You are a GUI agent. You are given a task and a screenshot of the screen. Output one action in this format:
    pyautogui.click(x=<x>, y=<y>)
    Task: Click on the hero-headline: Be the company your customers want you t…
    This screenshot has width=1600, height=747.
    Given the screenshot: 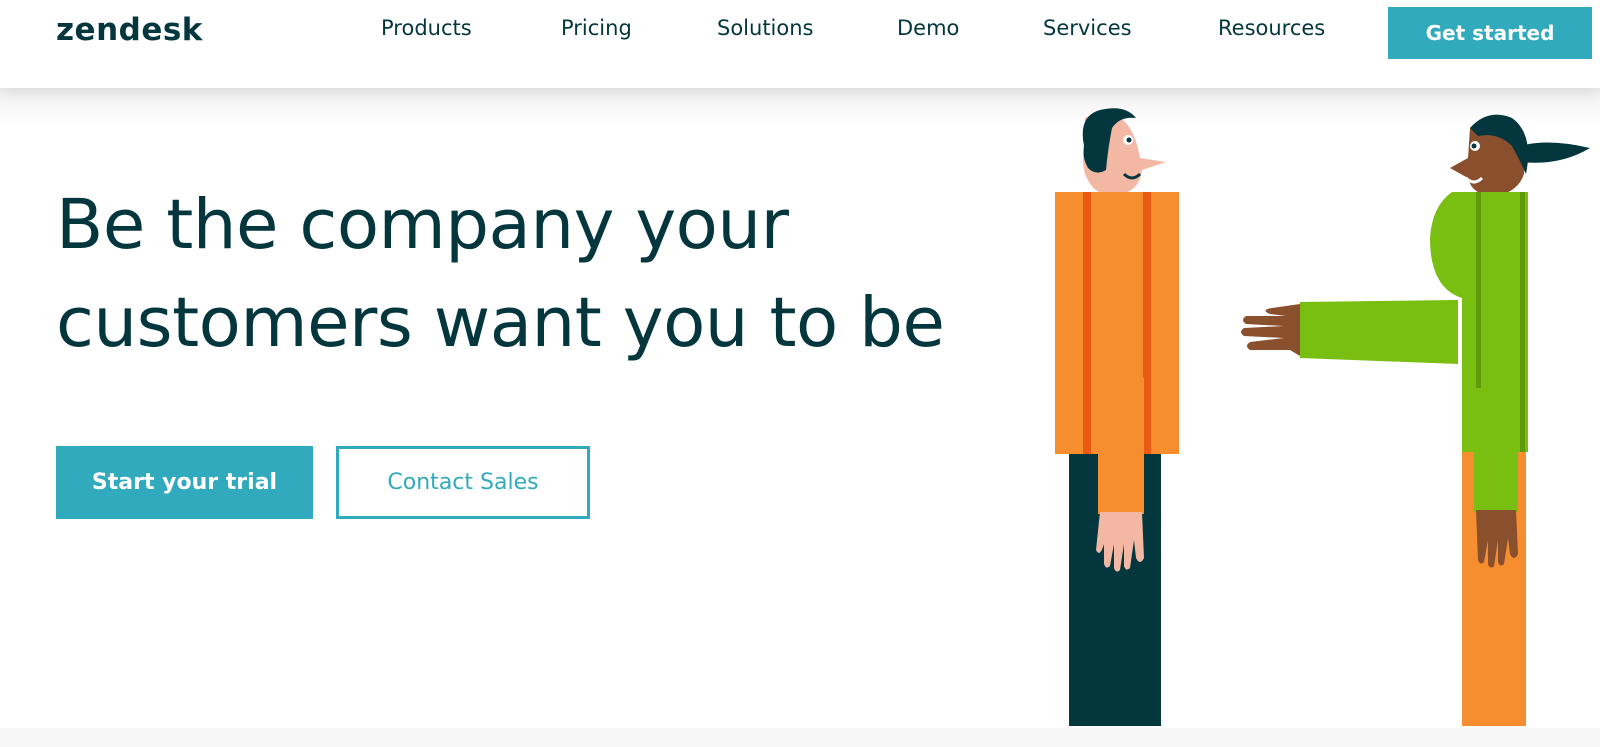 What is the action you would take?
    pyautogui.click(x=500, y=274)
    